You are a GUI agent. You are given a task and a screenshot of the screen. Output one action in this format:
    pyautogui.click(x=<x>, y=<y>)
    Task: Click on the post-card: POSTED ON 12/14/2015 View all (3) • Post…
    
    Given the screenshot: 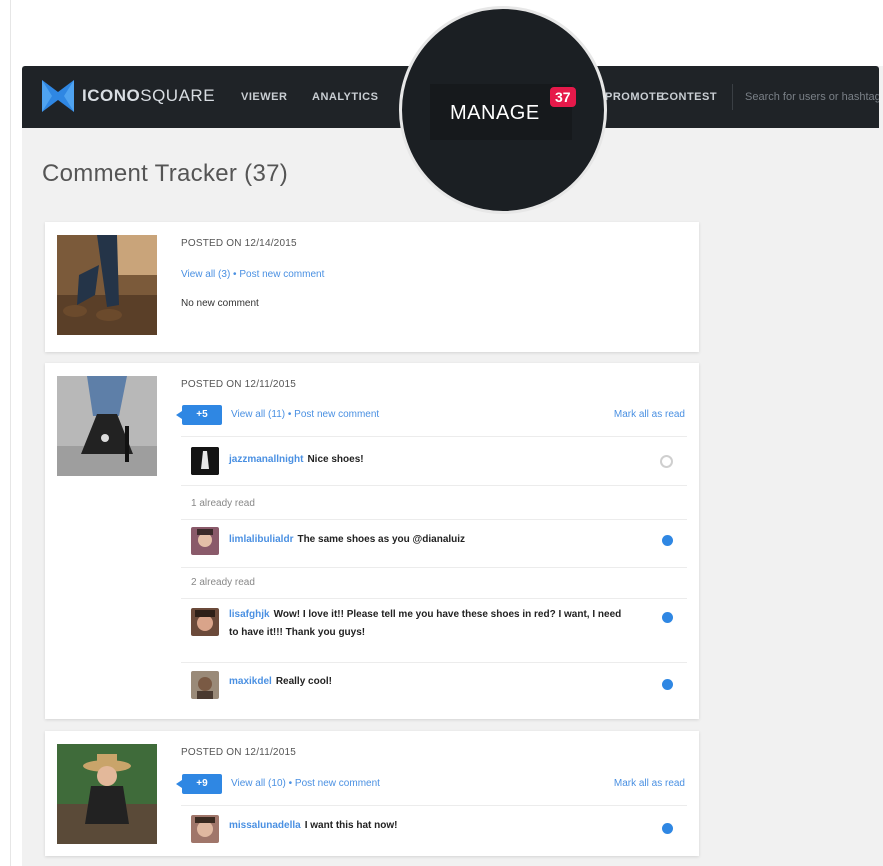 What is the action you would take?
    pyautogui.click(x=372, y=287)
    